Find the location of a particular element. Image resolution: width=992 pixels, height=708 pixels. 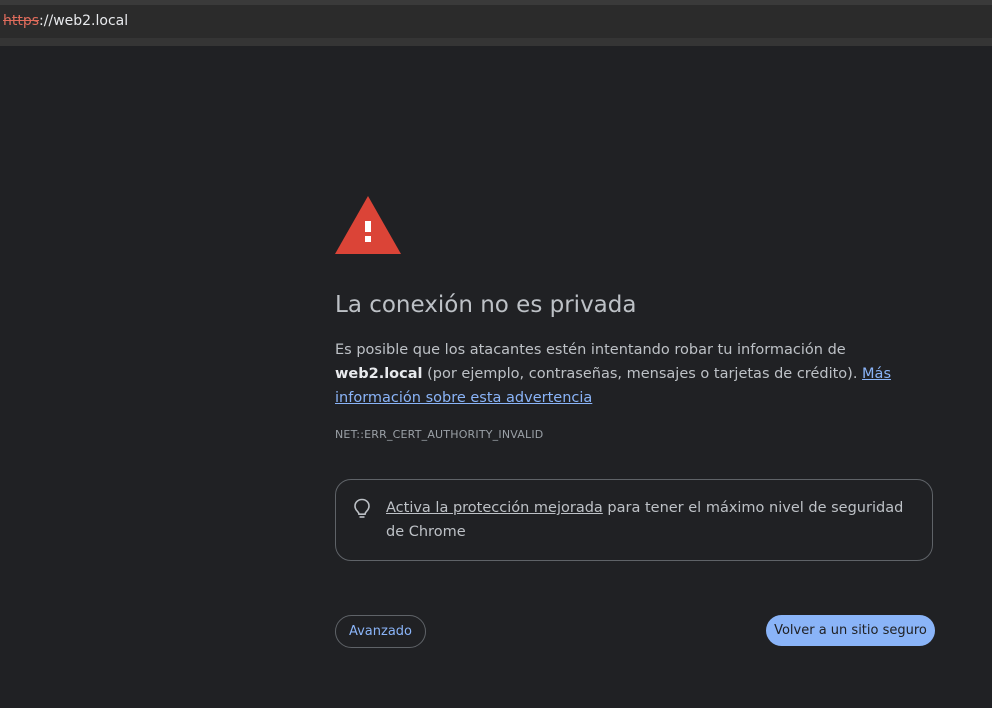

toolbar-divider is located at coordinates (496, 42).